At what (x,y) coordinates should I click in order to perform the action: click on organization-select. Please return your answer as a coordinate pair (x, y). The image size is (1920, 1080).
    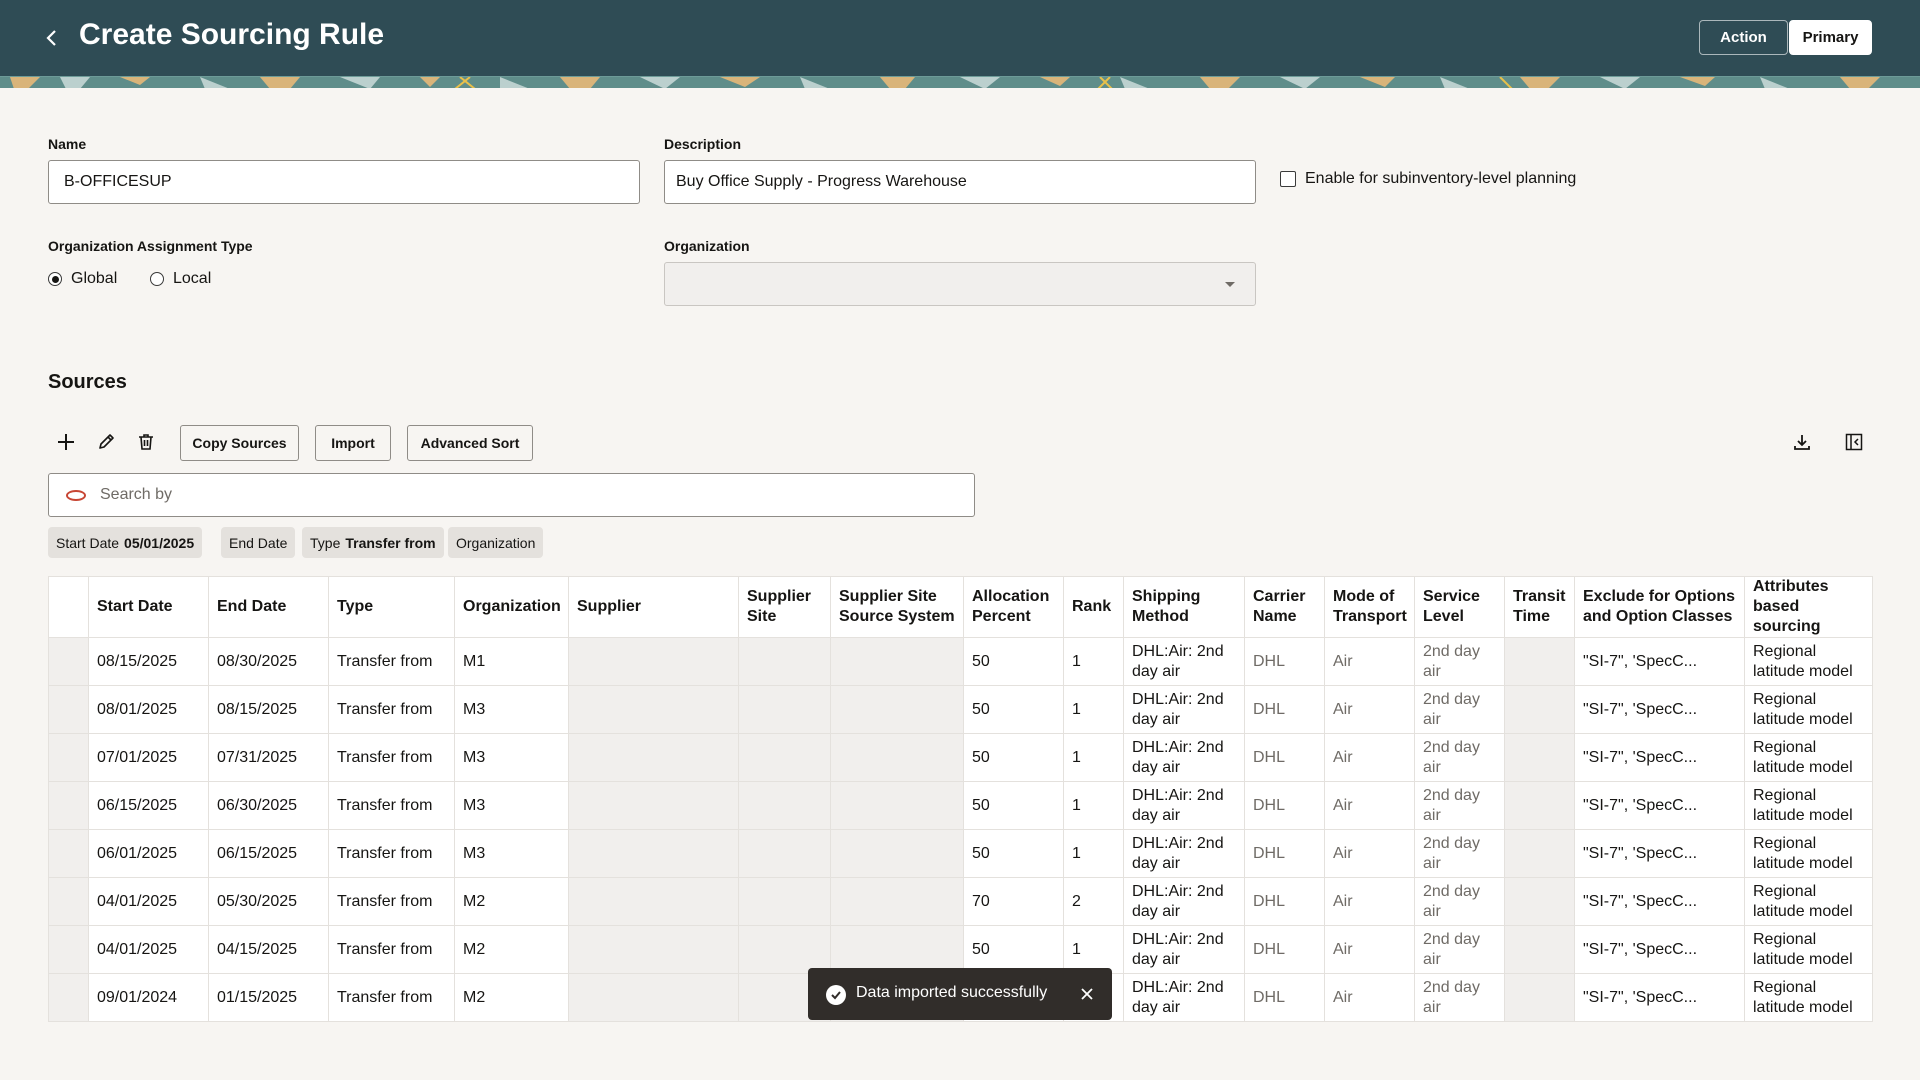
    Looking at the image, I should click on (960, 284).